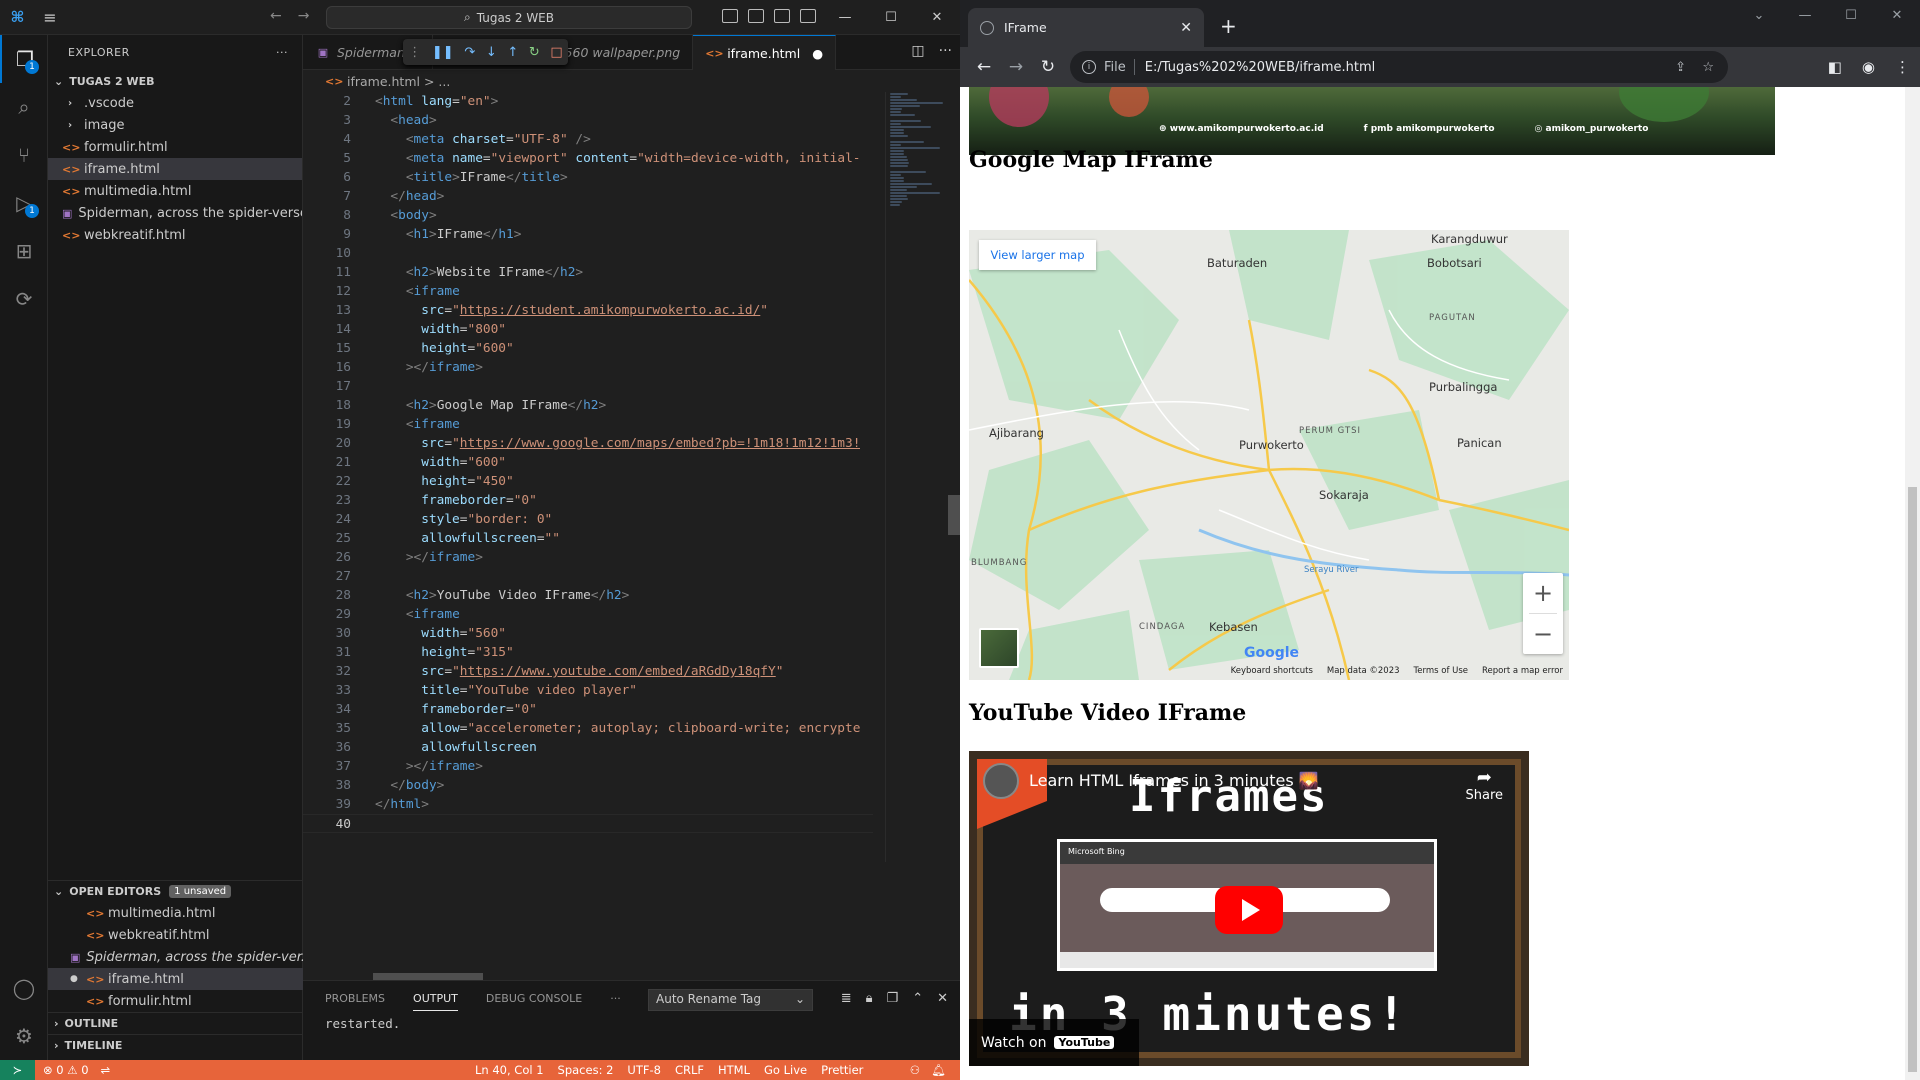 Image resolution: width=1920 pixels, height=1080 pixels. Describe the element at coordinates (50, 17) in the screenshot. I see `menu-icon: ≡` at that location.